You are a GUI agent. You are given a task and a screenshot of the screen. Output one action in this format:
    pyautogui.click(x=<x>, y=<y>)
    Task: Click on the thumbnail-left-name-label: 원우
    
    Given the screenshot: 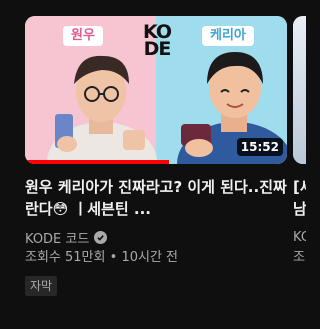 What is the action you would take?
    pyautogui.click(x=83, y=36)
    